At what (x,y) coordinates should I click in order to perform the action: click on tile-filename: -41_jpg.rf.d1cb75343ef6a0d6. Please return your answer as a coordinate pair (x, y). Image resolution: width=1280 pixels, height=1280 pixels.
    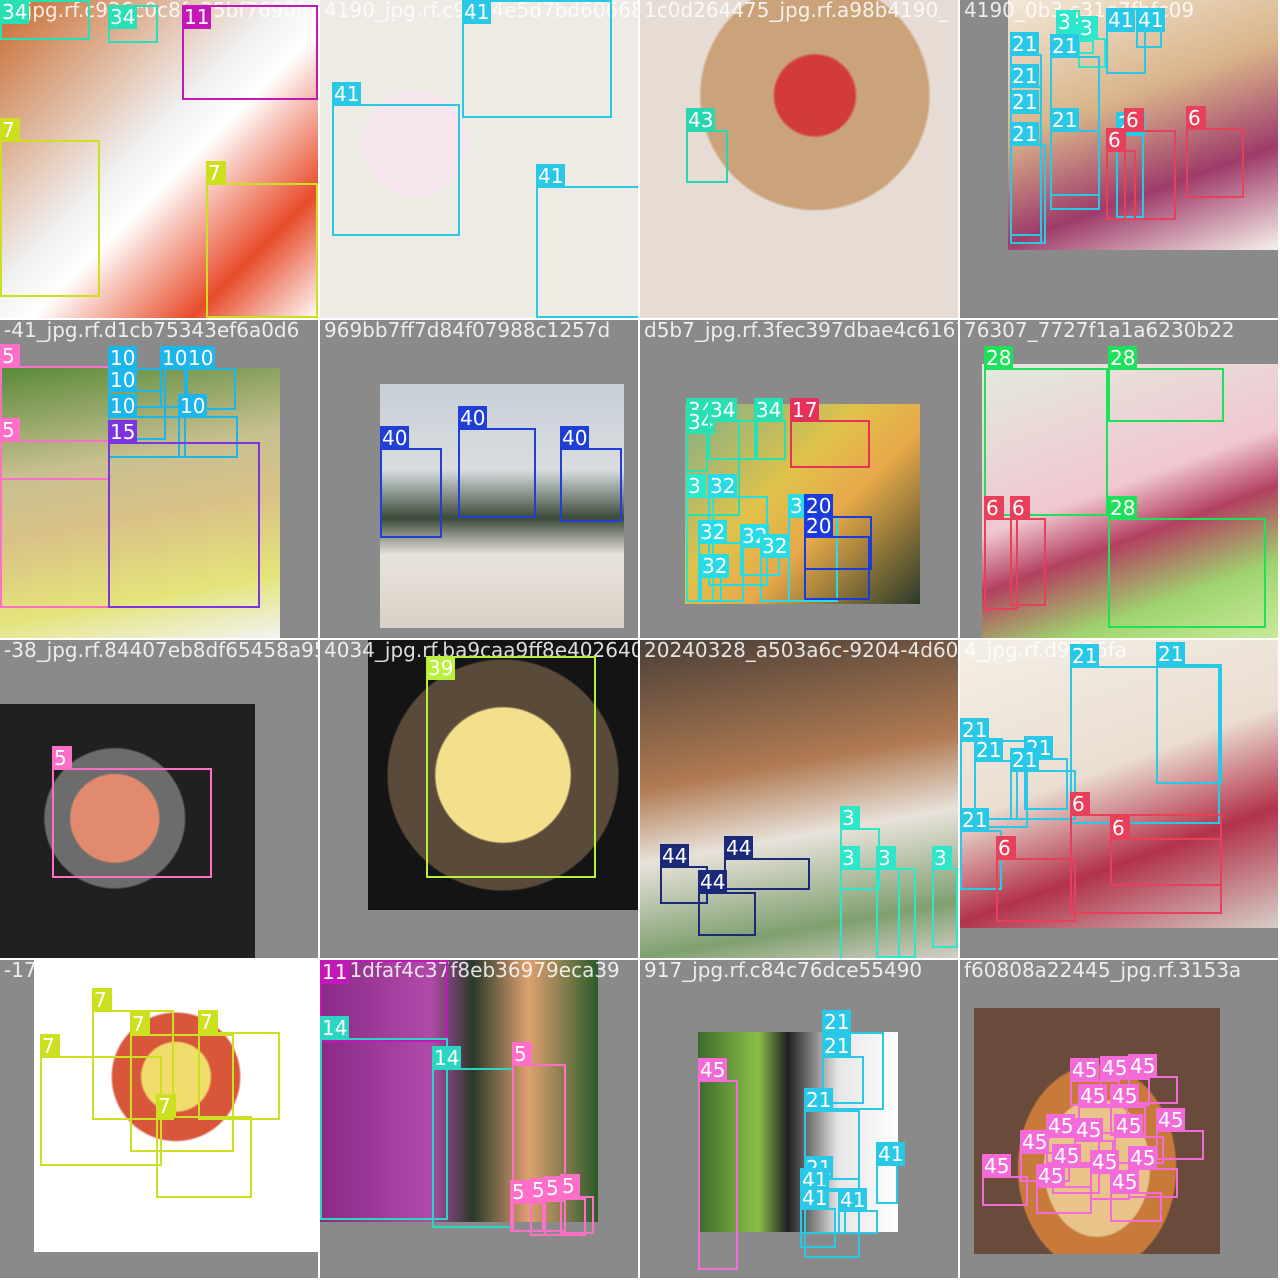
    Looking at the image, I should click on (152, 331).